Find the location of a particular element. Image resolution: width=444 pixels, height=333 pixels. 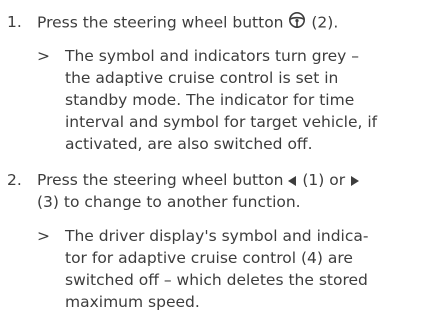

step-instruction: Press the steering wheel button (1) or is located at coordinates (237, 180).